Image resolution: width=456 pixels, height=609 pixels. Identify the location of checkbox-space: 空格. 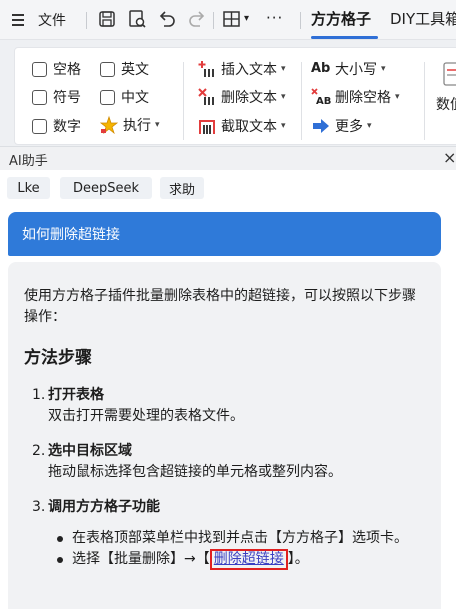
(56, 69).